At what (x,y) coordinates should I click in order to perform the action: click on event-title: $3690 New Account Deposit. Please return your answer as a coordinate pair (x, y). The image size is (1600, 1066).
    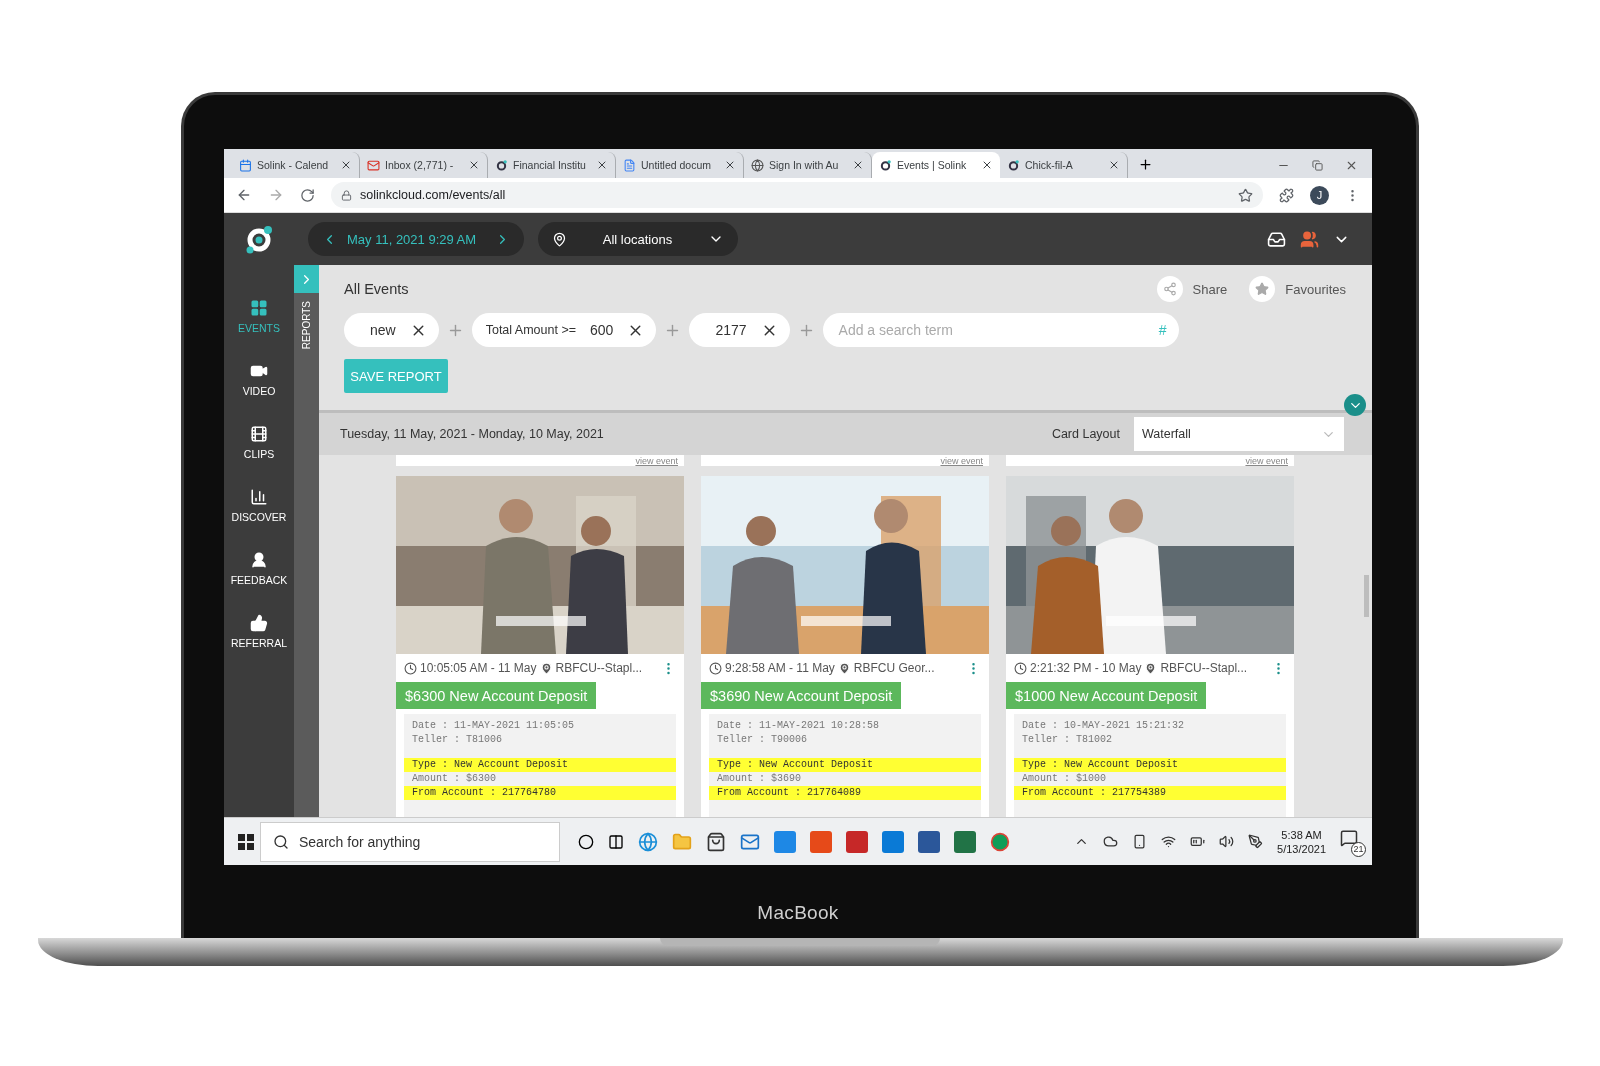
    Looking at the image, I should click on (801, 695).